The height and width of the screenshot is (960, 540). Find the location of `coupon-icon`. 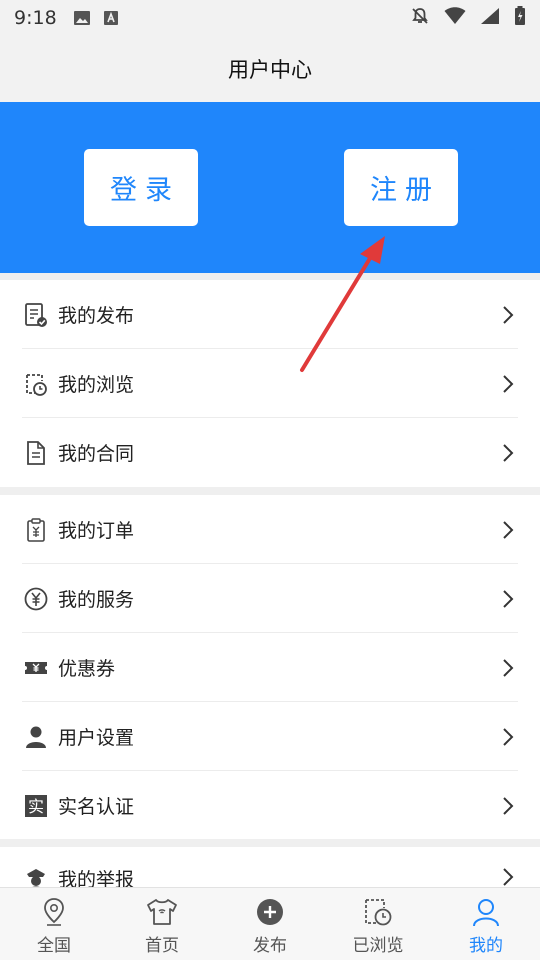

coupon-icon is located at coordinates (36, 668).